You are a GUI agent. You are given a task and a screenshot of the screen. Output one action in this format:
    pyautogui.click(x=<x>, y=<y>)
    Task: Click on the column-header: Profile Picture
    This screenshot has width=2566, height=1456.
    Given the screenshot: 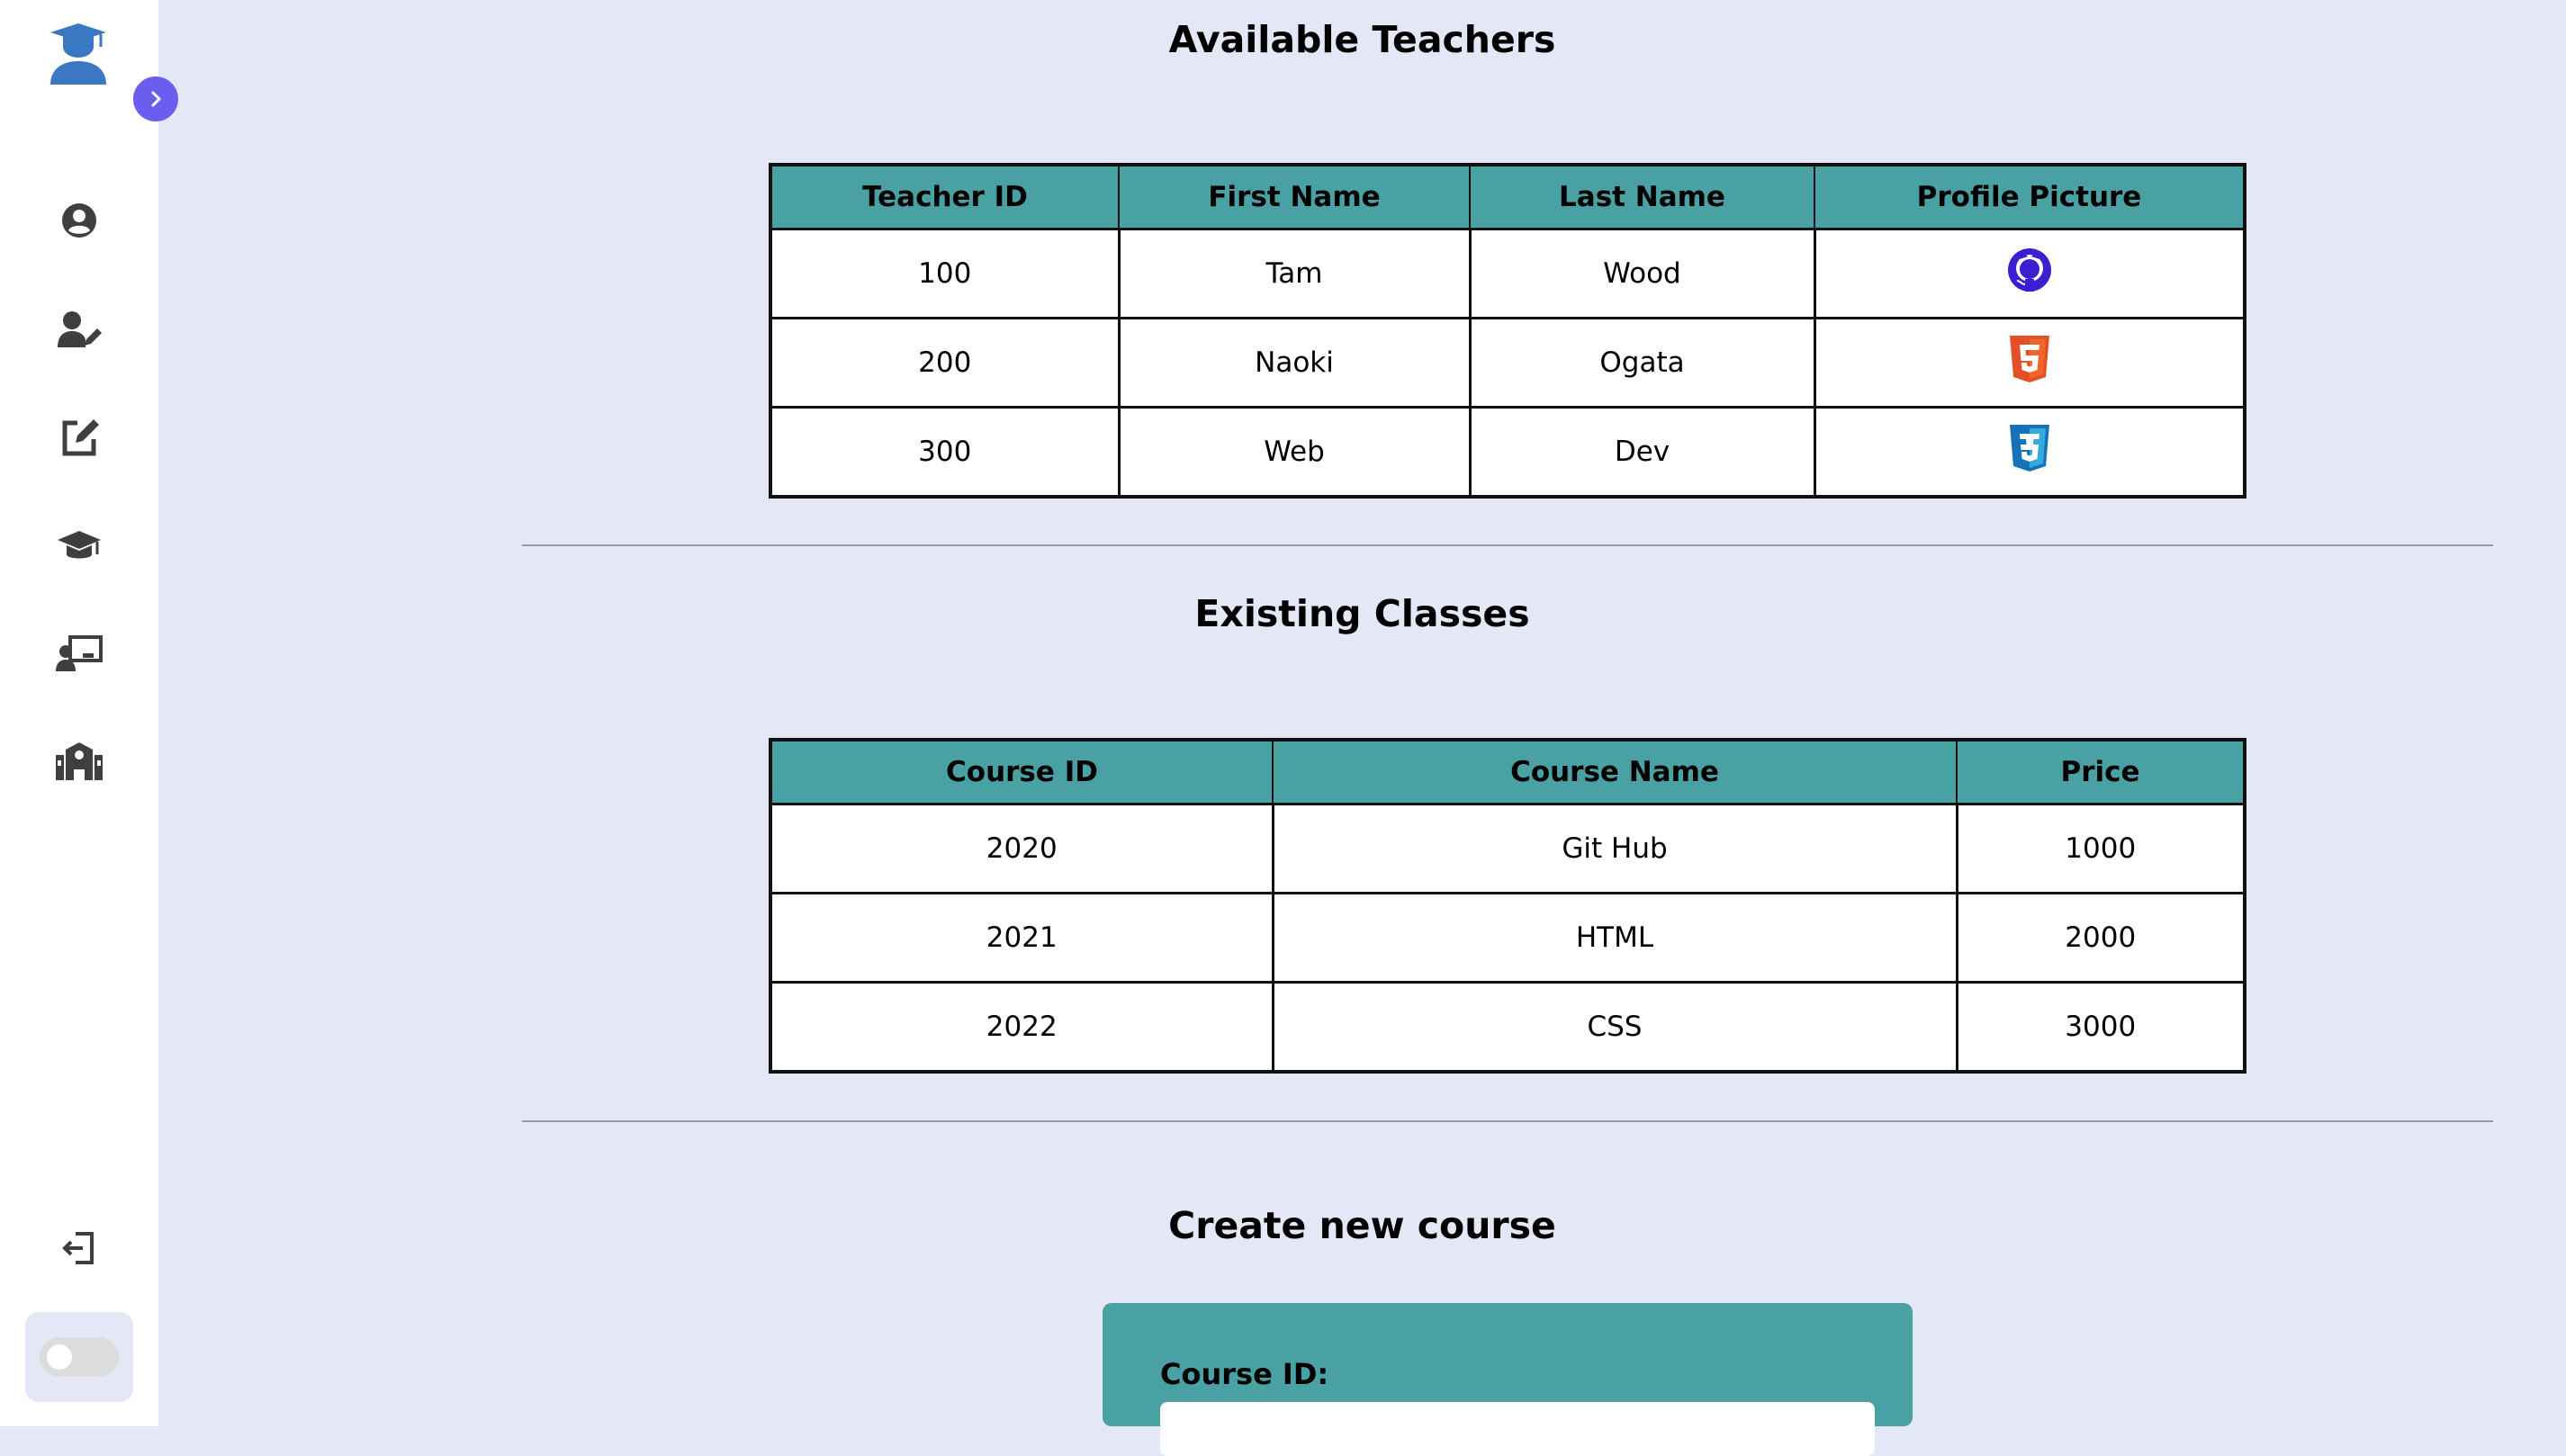 What is the action you would take?
    pyautogui.click(x=2030, y=197)
    